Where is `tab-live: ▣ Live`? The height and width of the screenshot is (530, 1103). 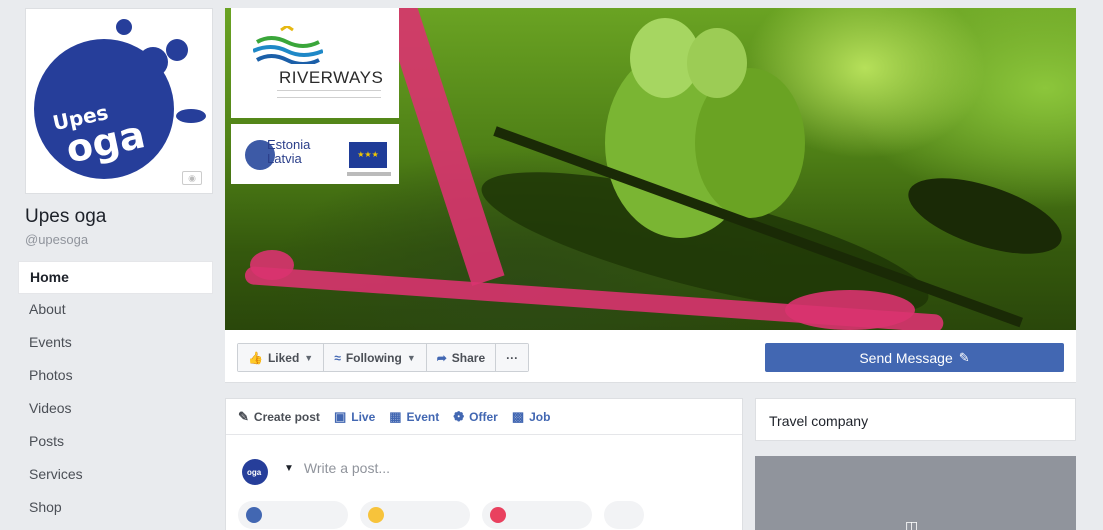 tab-live: ▣ Live is located at coordinates (354, 417).